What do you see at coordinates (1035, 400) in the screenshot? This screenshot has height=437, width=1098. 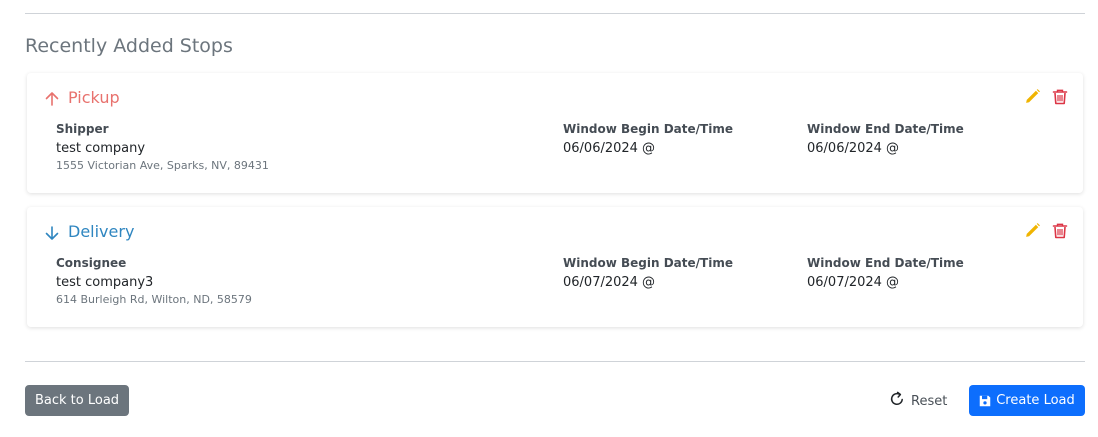 I see `create-load-label: Create Load` at bounding box center [1035, 400].